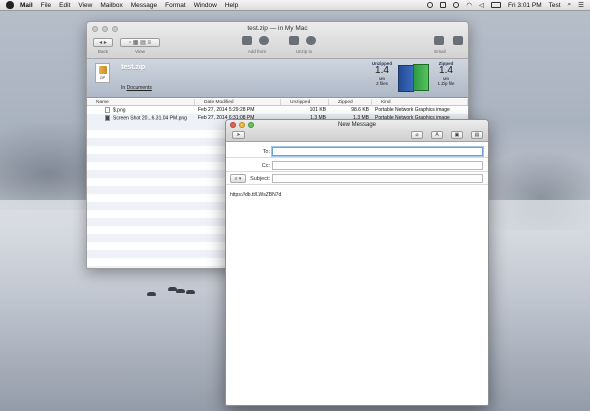 The image size is (590, 411). I want to click on subject-row: ≡ ▾ Subject:, so click(357, 179).